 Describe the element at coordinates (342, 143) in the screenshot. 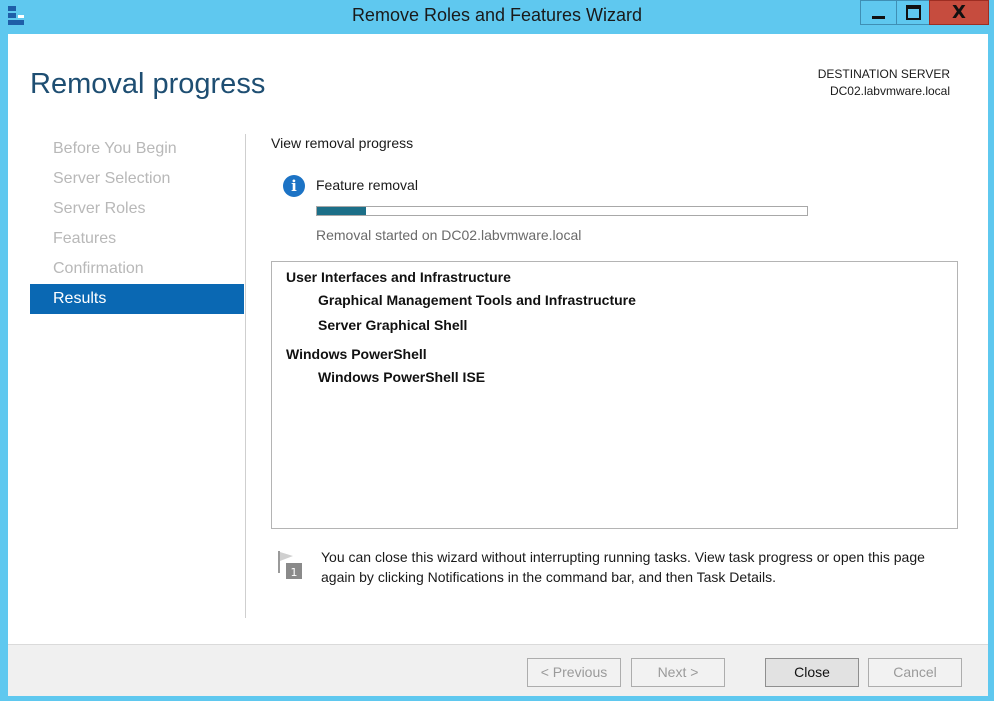

I see `section-subheading: View removal progress` at that location.